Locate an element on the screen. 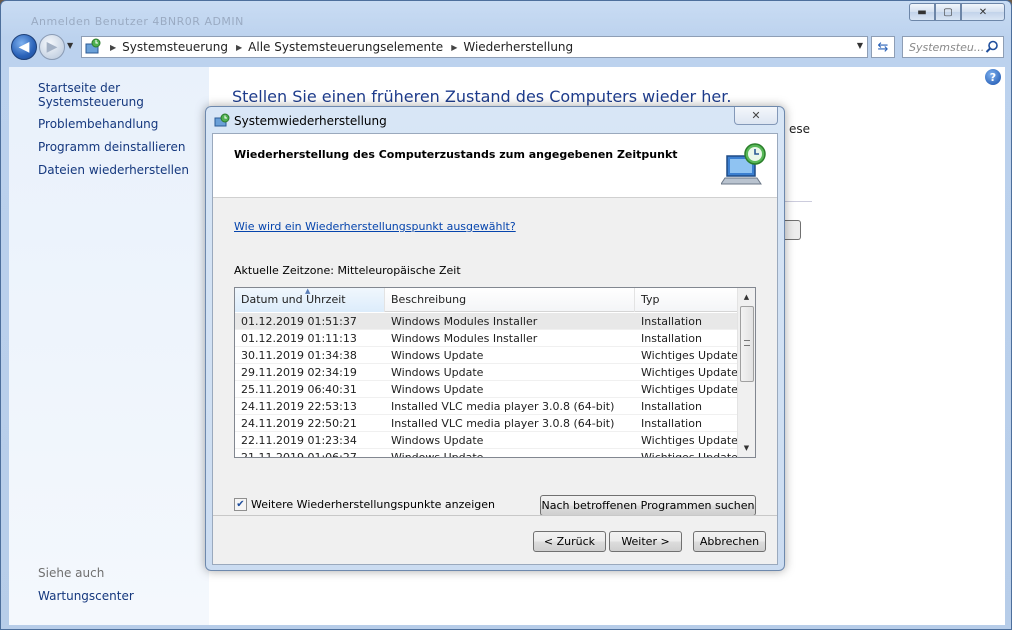  forward-button: ▶ is located at coordinates (52, 47).